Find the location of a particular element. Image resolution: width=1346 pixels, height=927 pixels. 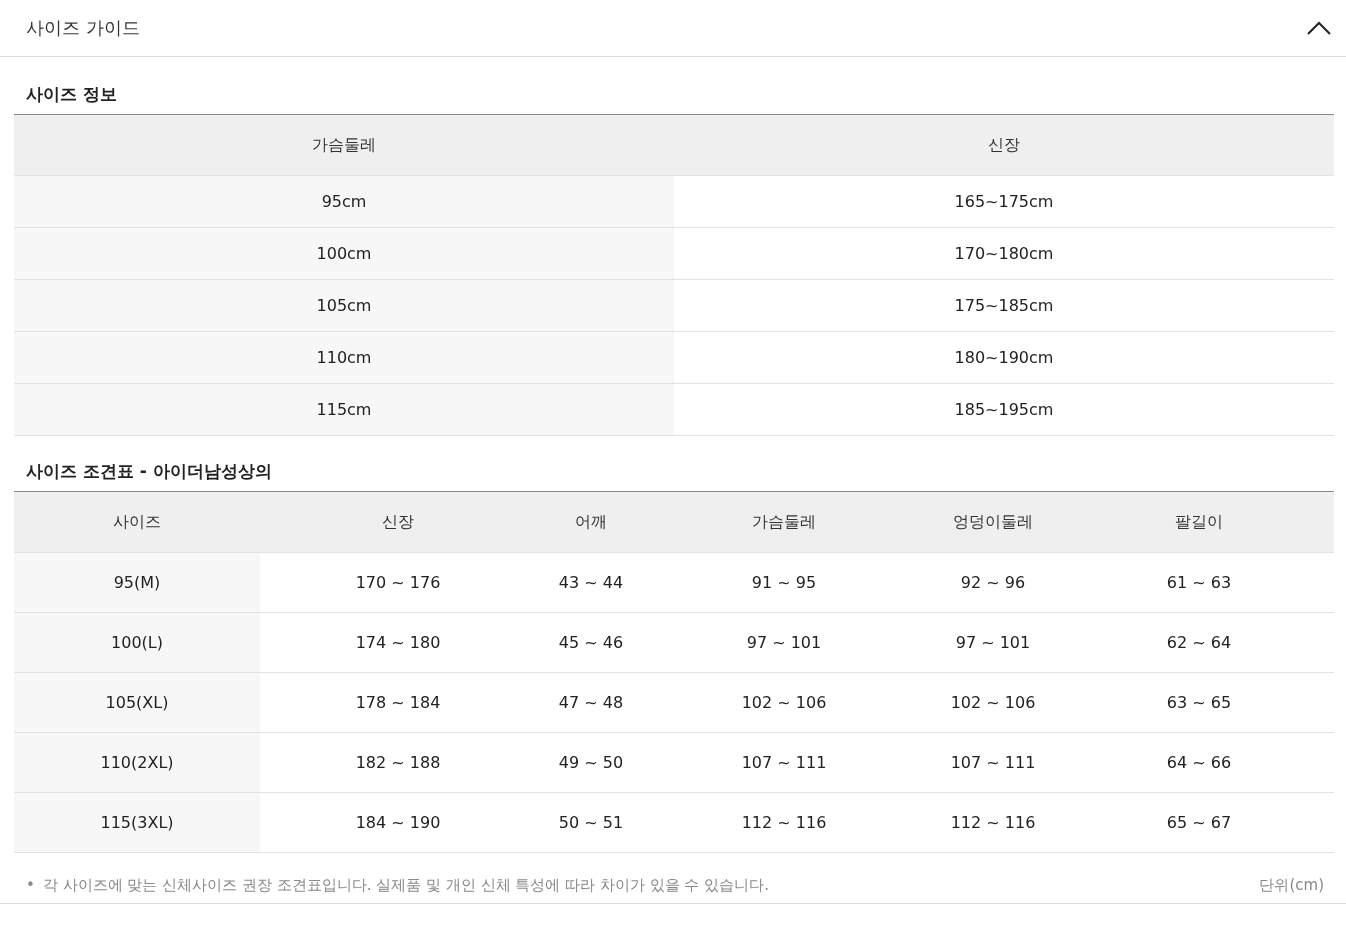

table-cell: 50 ~ 51 is located at coordinates (591, 823).